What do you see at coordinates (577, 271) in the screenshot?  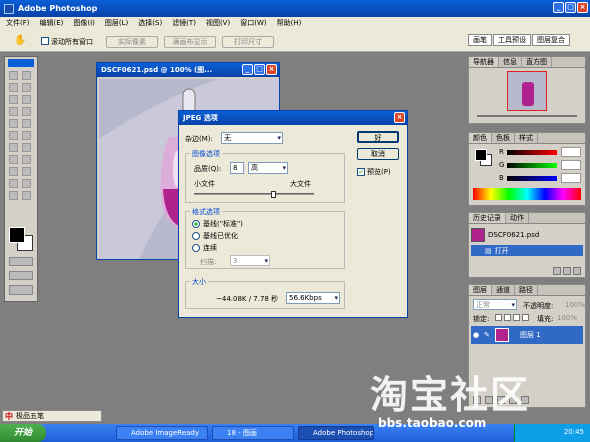 I see `trash-icon` at bounding box center [577, 271].